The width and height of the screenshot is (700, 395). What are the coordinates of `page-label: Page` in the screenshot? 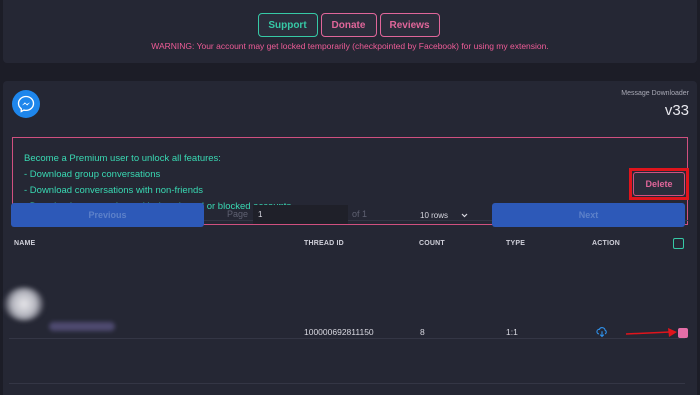 It's located at (238, 214).